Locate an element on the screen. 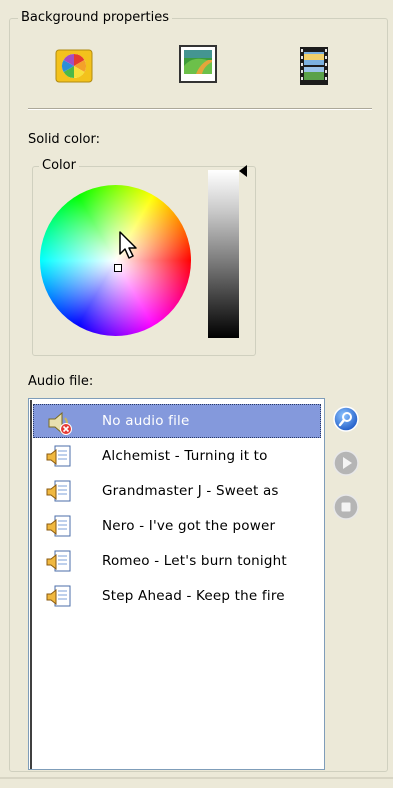  no-audio-icon is located at coordinates (60, 423).